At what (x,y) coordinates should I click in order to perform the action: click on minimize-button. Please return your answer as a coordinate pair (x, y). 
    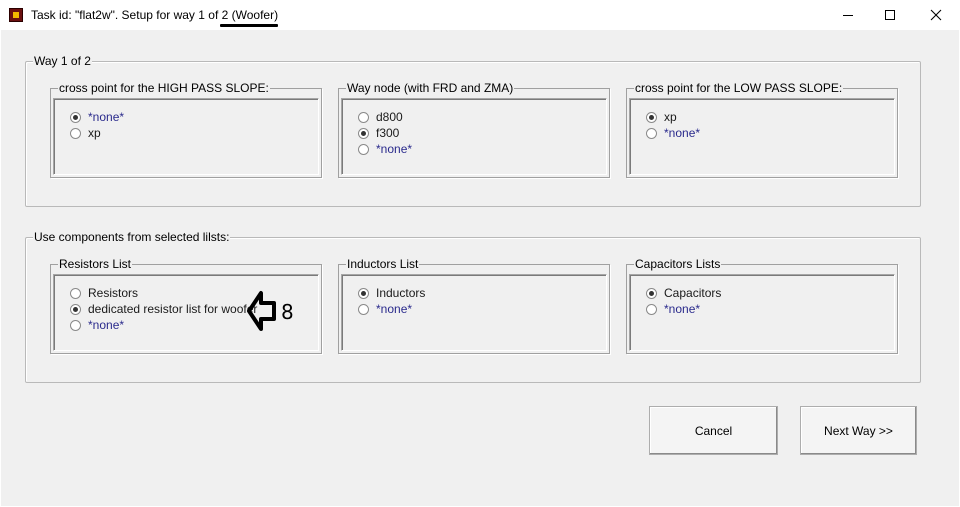
    Looking at the image, I should click on (848, 15).